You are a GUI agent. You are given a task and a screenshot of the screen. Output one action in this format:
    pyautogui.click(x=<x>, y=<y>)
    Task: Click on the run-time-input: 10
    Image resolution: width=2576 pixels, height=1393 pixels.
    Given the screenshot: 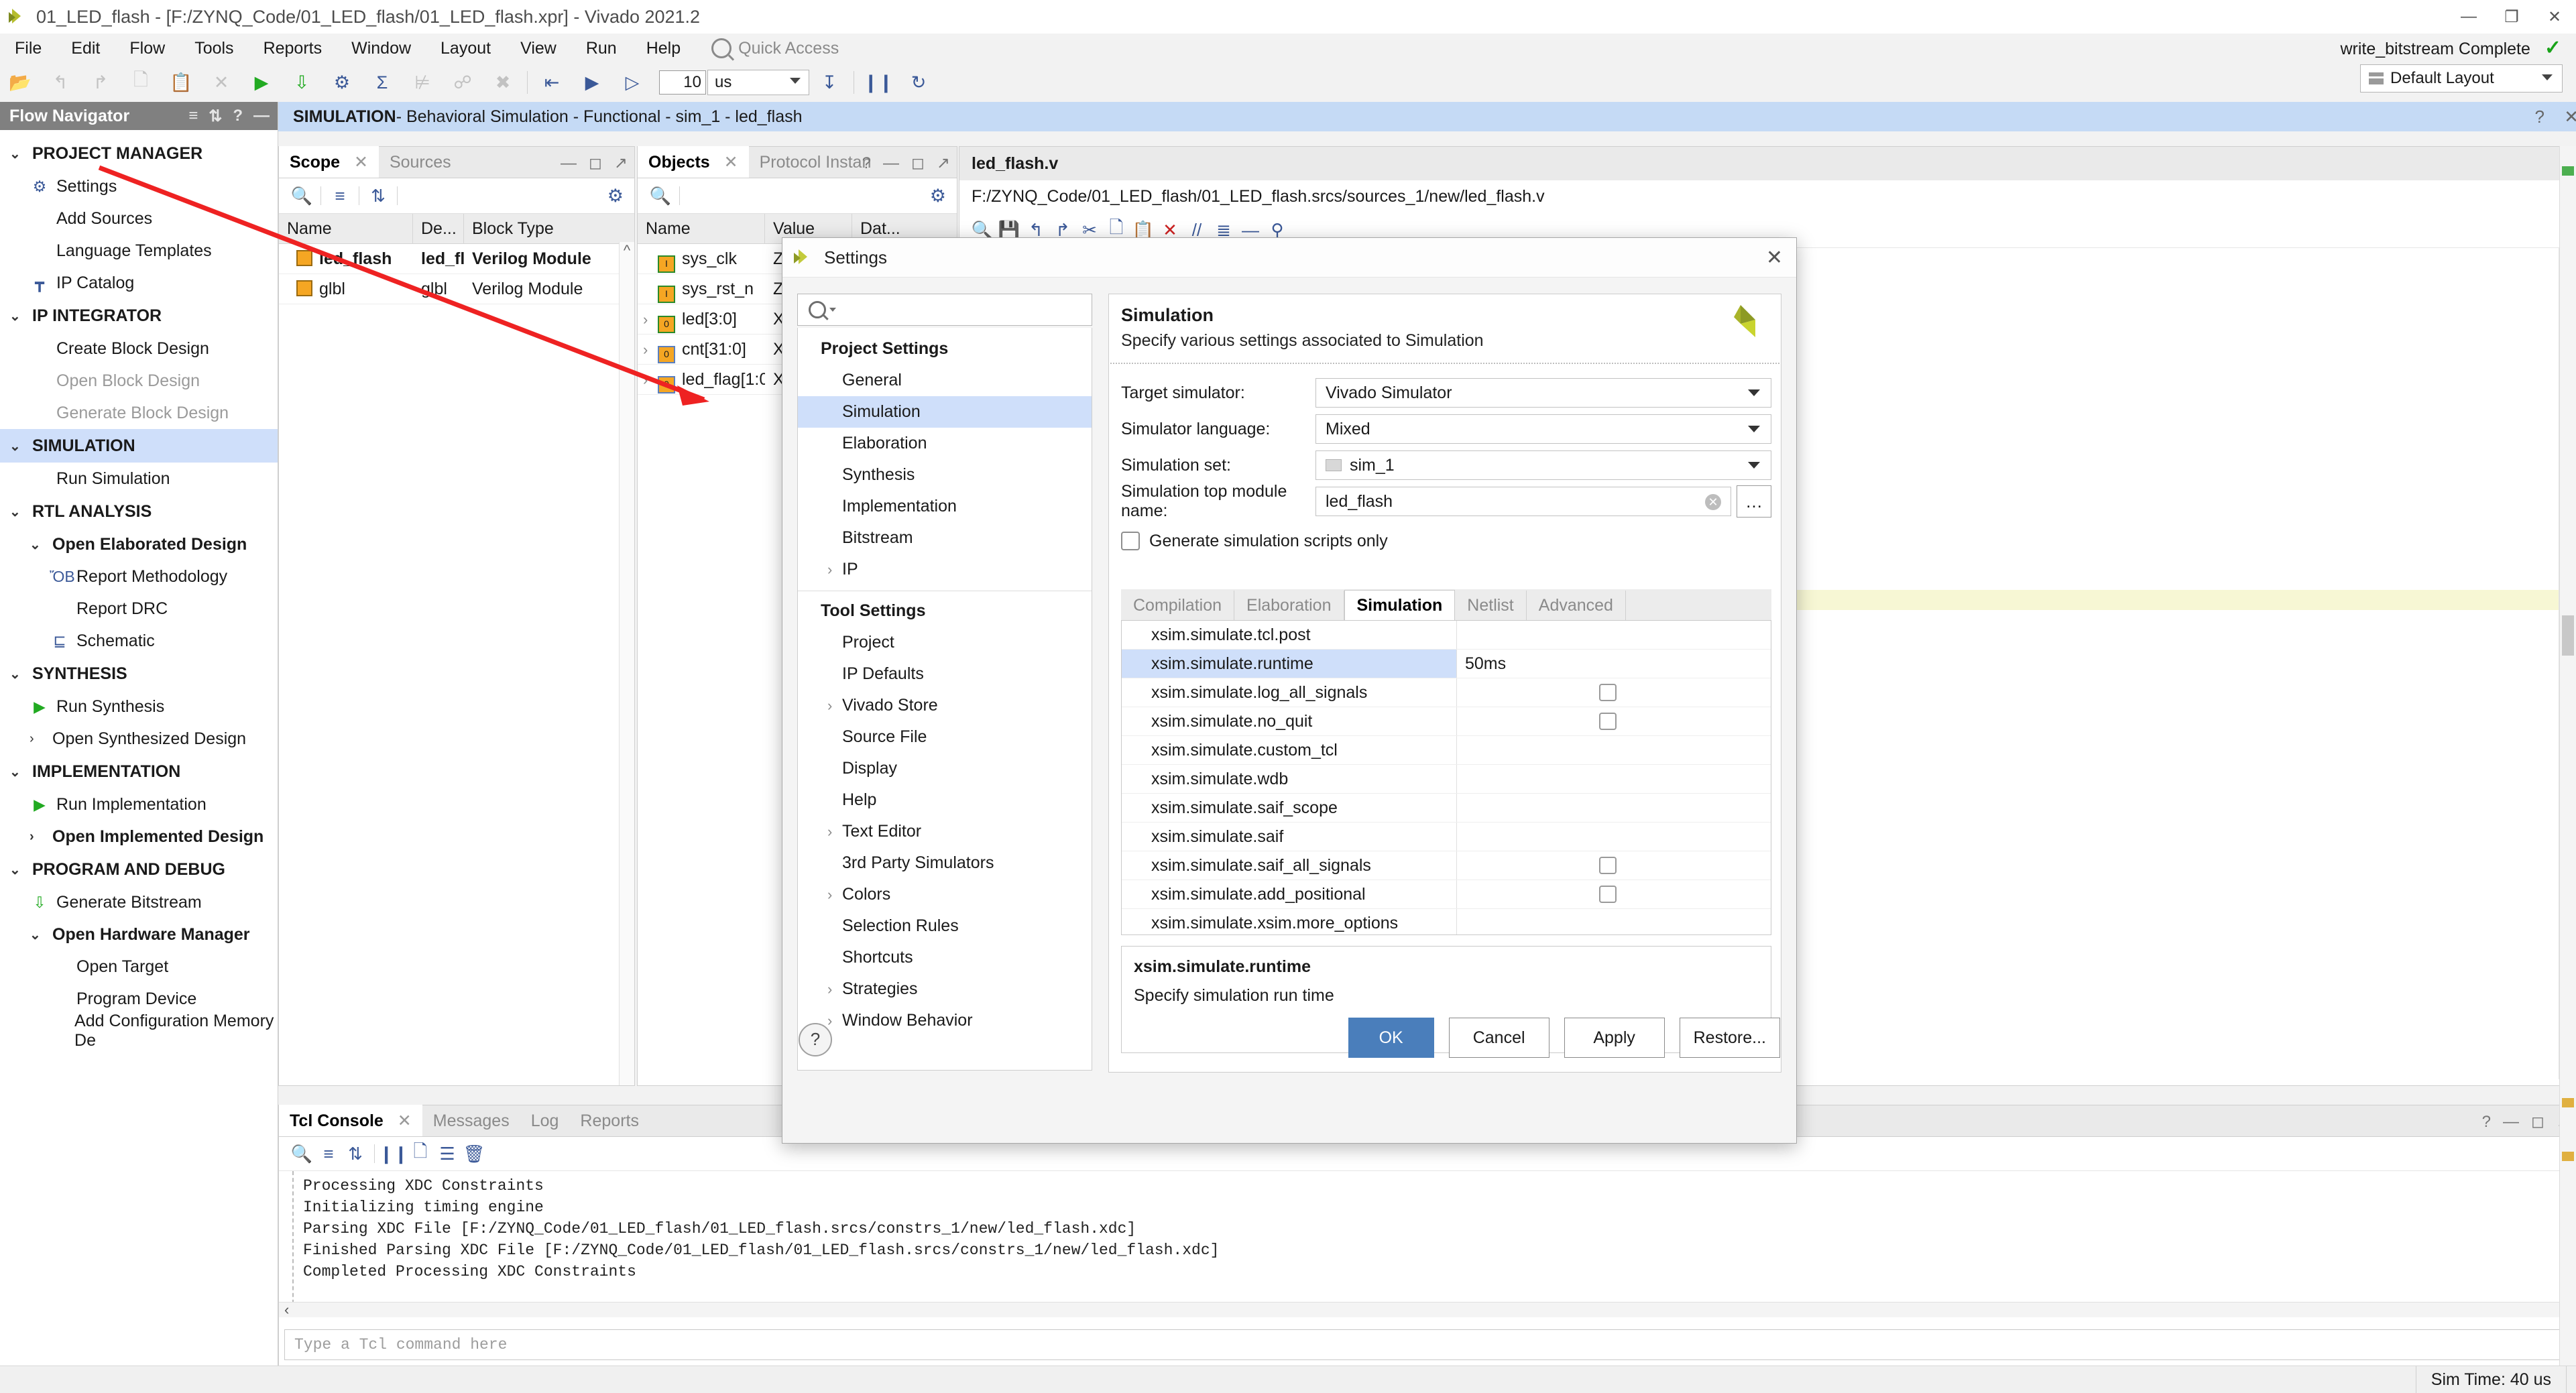 What is the action you would take?
    pyautogui.click(x=682, y=82)
    